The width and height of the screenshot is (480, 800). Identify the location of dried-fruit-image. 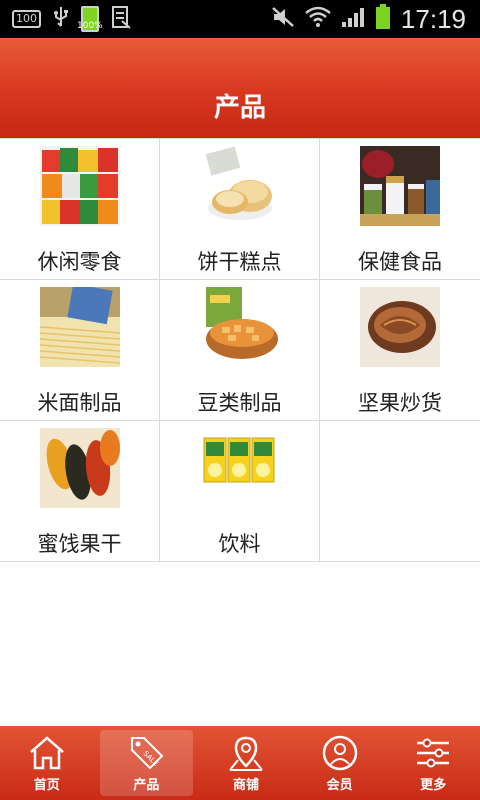
(79, 468).